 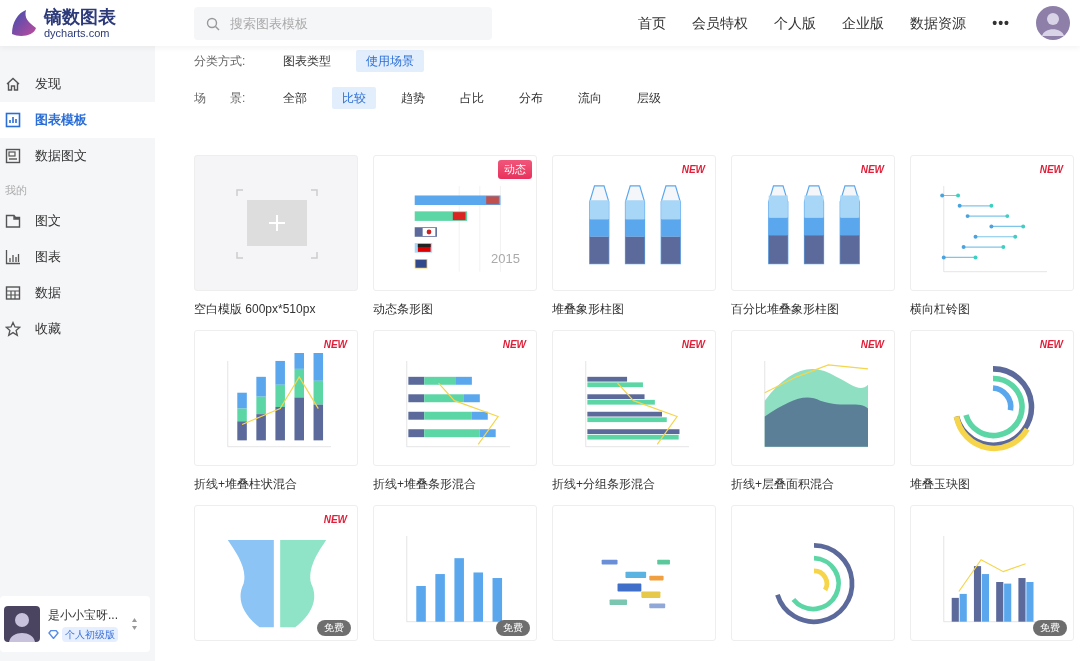 I want to click on template-title: 堆叠玉玦图, so click(x=940, y=483).